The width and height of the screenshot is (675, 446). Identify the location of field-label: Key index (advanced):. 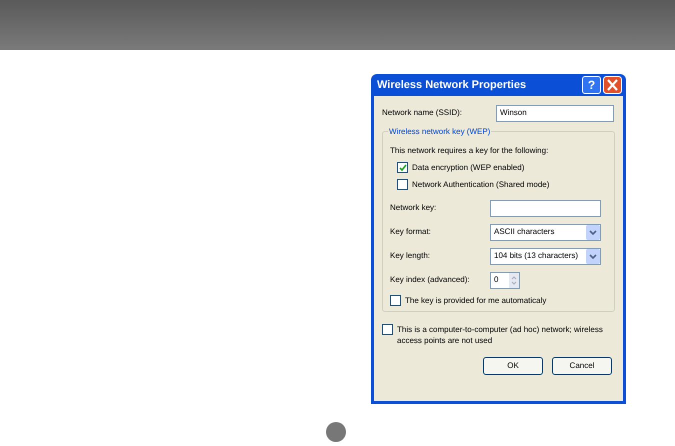
(430, 280).